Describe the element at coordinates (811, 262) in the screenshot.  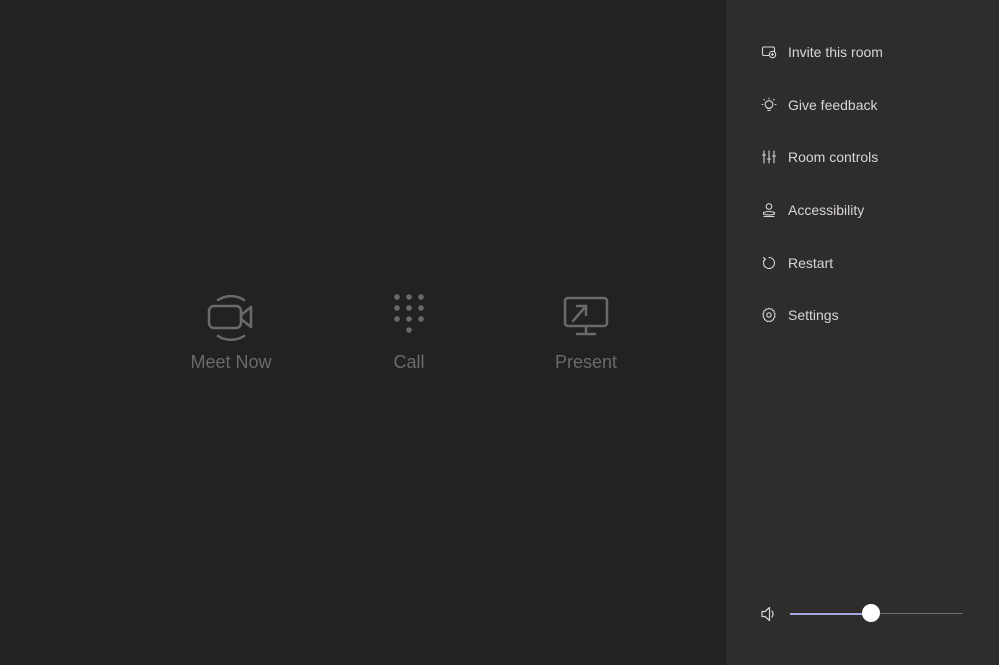
I see `menu-item-label: Restart` at that location.